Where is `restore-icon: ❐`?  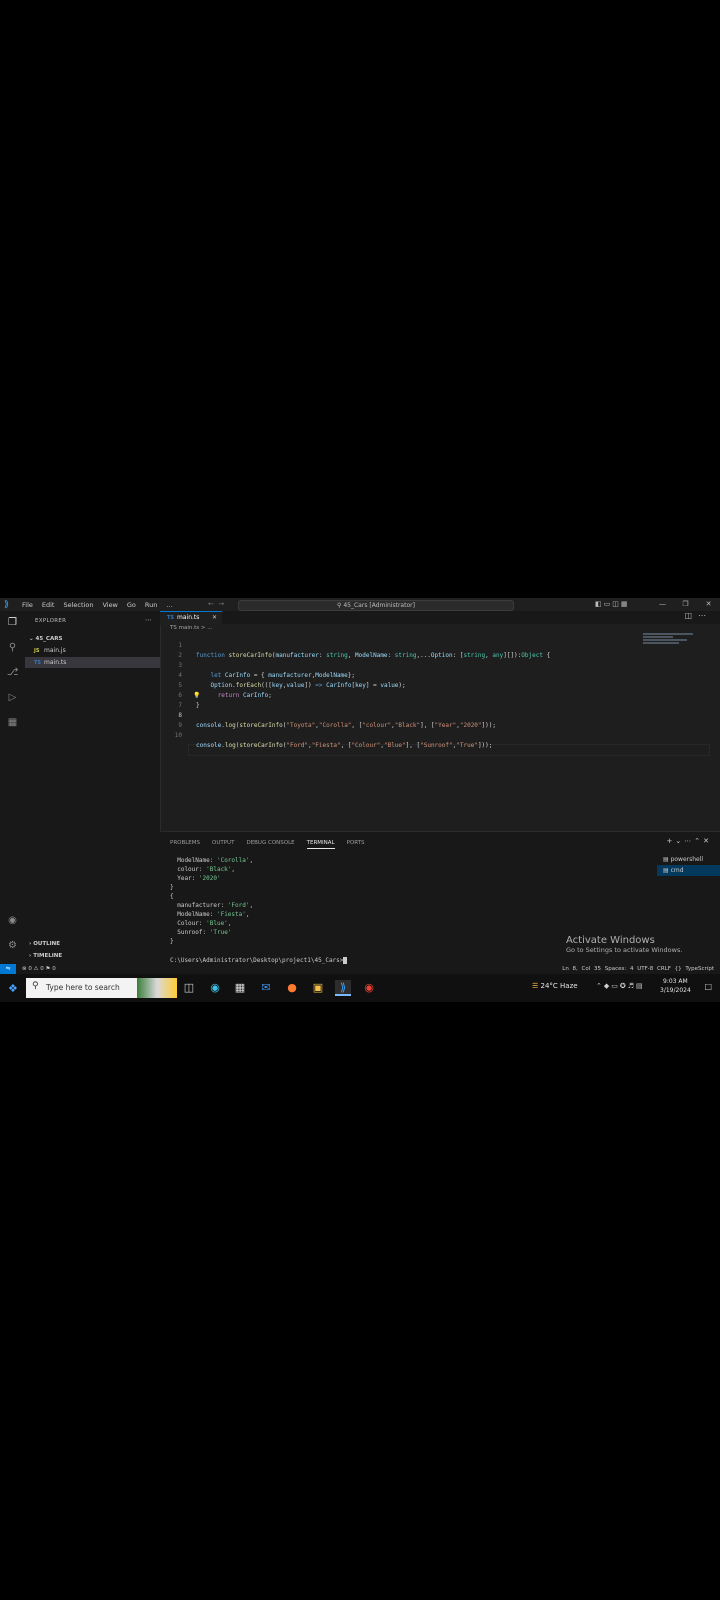
restore-icon: ❐ is located at coordinates (685, 604).